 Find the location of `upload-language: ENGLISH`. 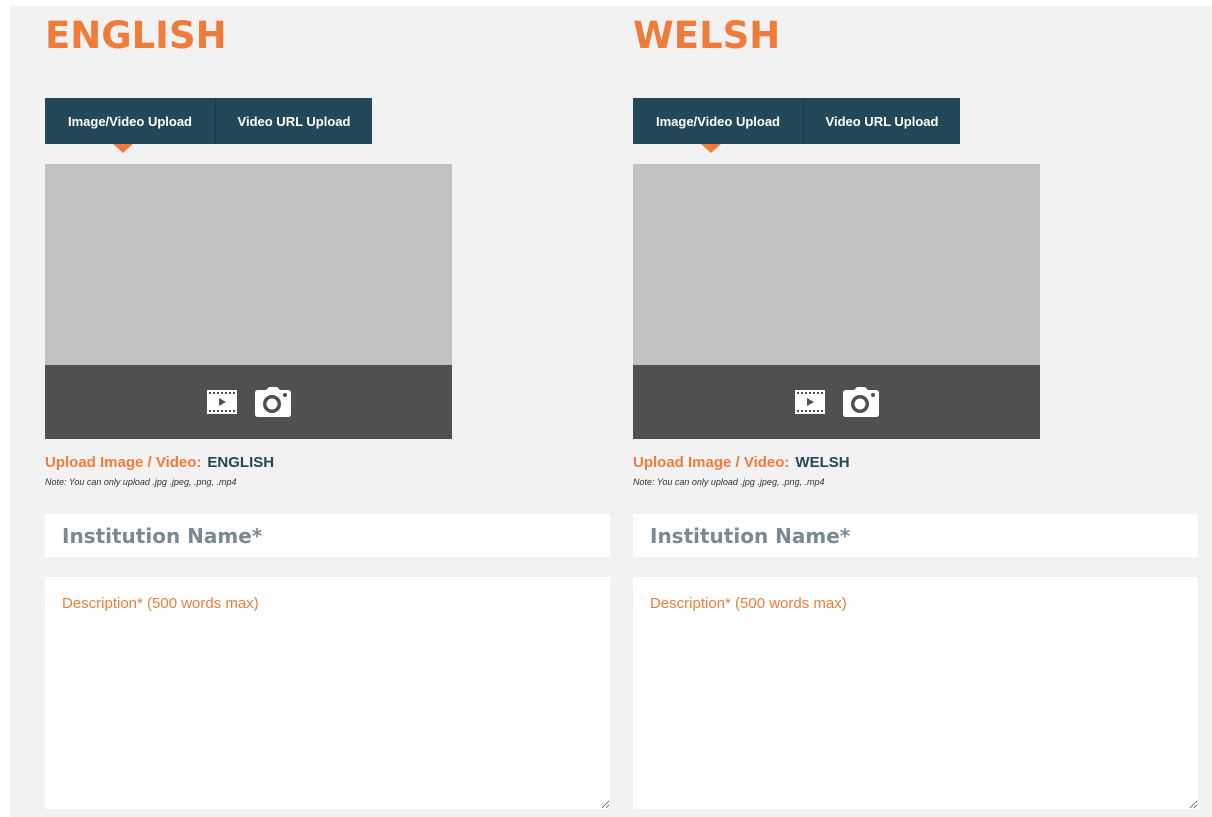

upload-language: ENGLISH is located at coordinates (241, 462).